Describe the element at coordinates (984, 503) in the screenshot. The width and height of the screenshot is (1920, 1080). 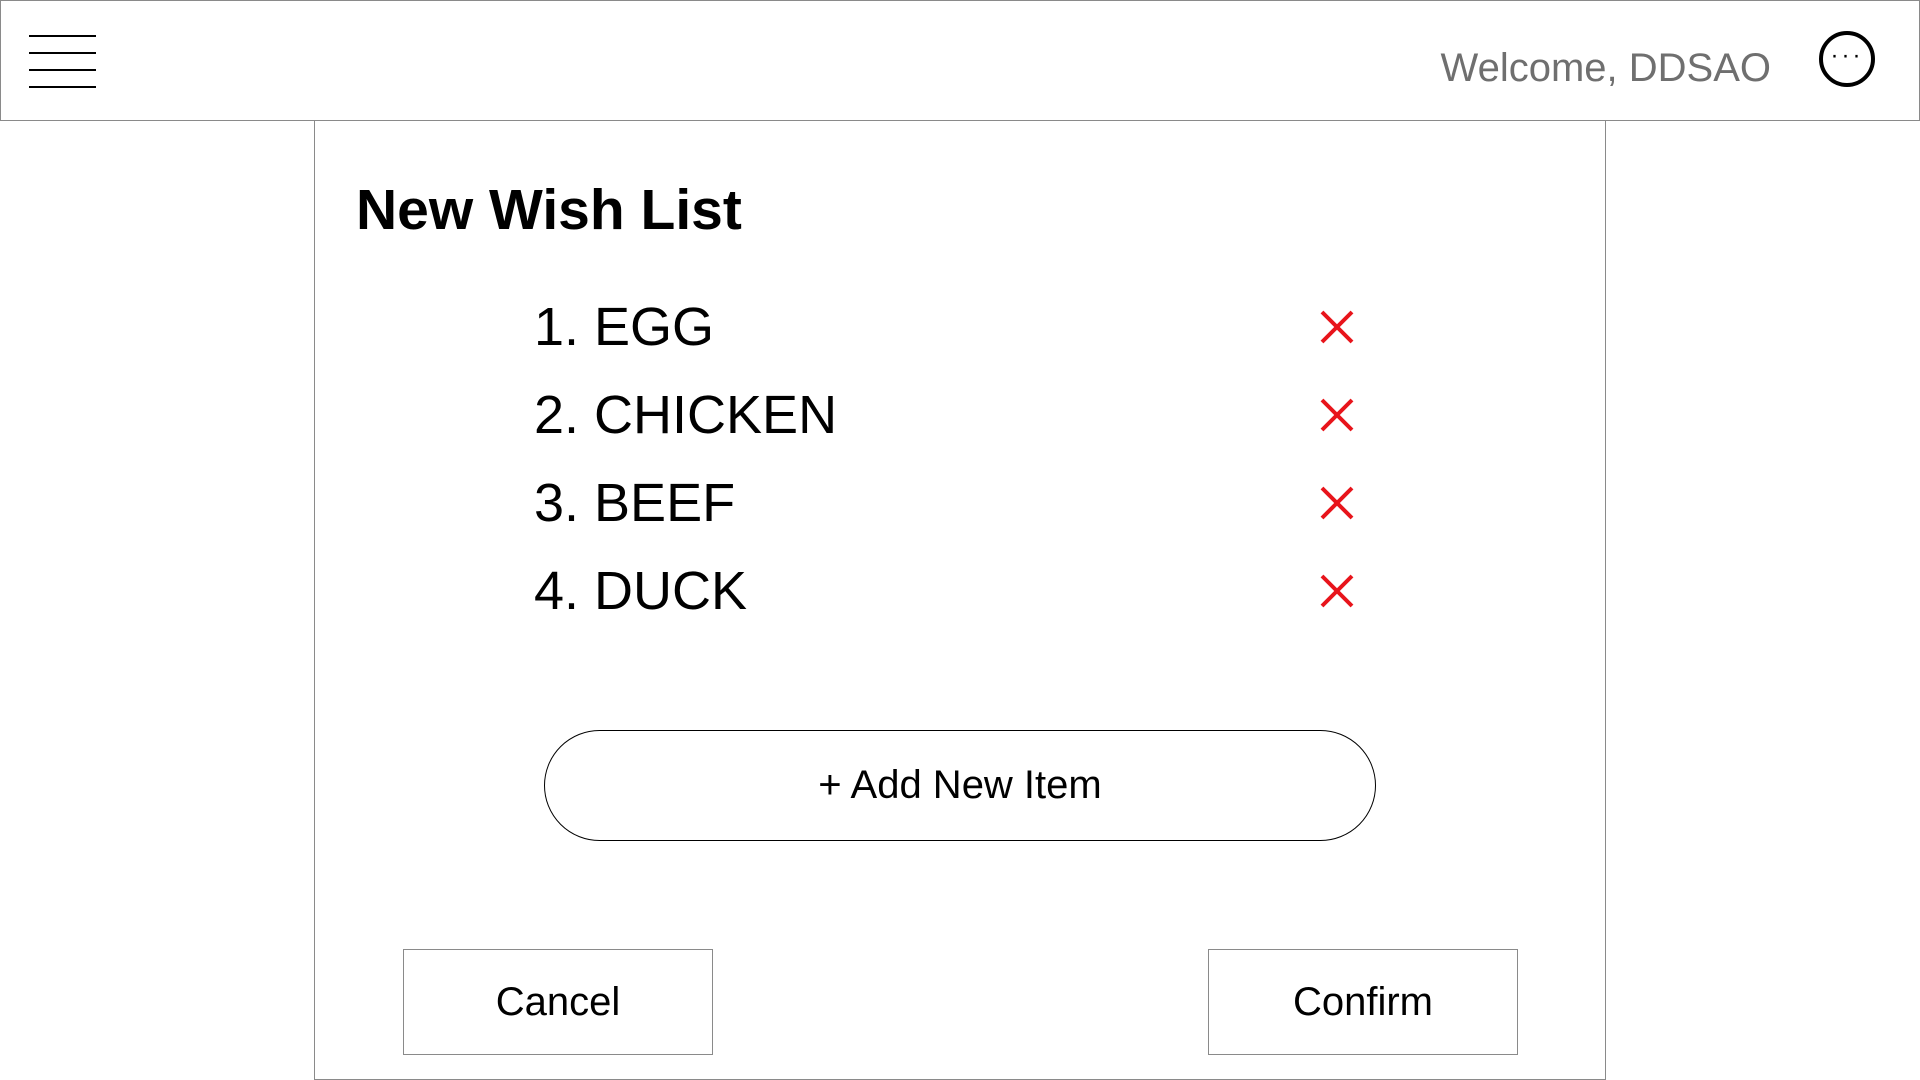
I see `list-item: 3. BEEF` at that location.